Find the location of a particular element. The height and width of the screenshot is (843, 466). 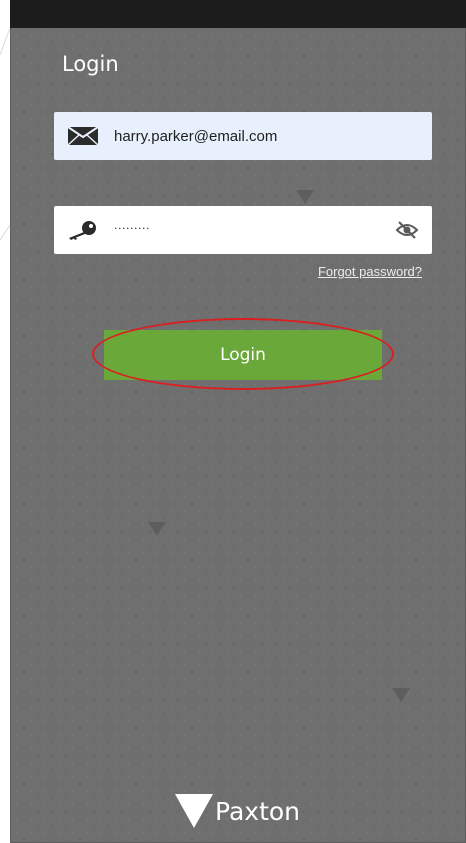

email-field is located at coordinates (243, 136).